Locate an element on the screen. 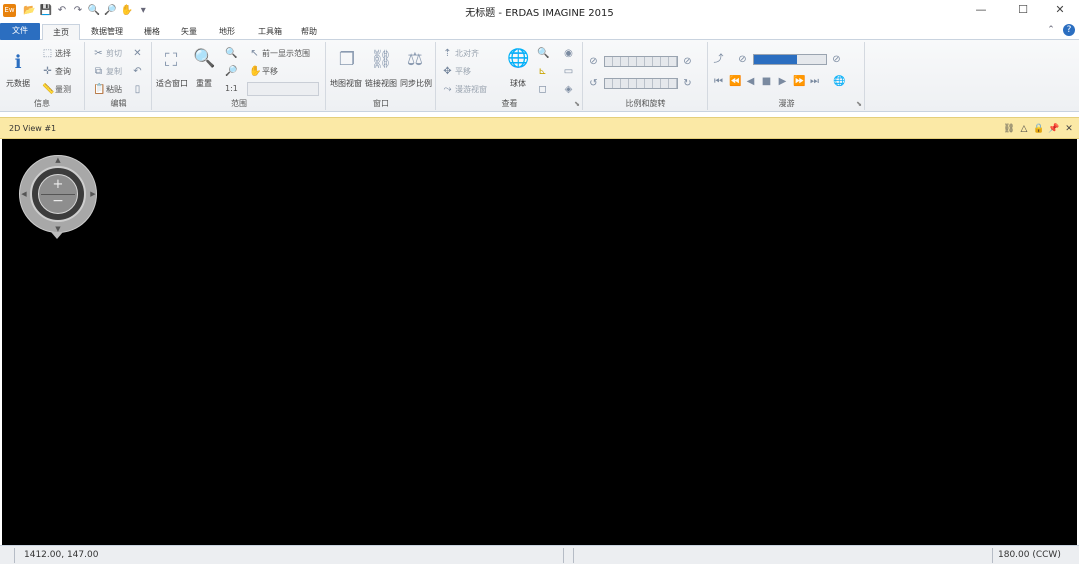 The height and width of the screenshot is (564, 1079). roam-launcher-icon: ⬊ is located at coordinates (859, 104).